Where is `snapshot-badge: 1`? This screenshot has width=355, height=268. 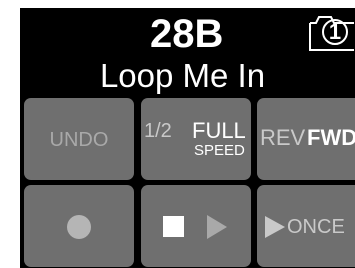 snapshot-badge: 1 is located at coordinates (328, 32).